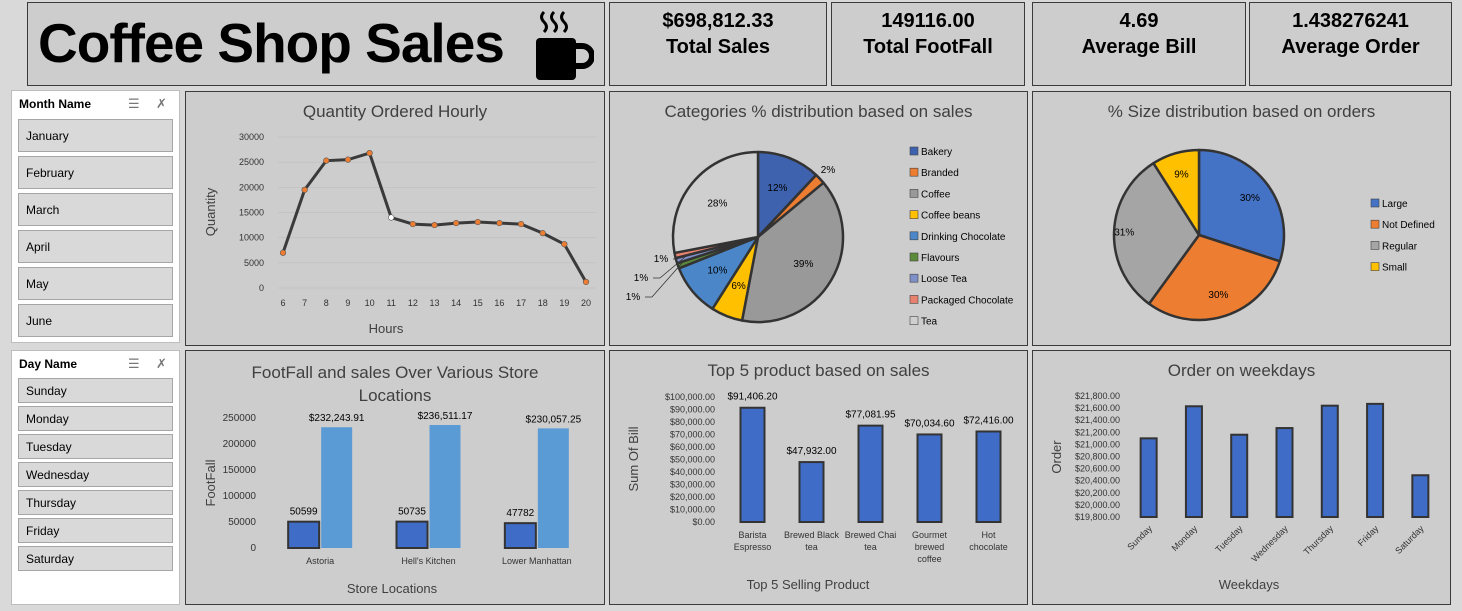 This screenshot has height=611, width=1462. I want to click on slice-label: 6%, so click(738, 286).